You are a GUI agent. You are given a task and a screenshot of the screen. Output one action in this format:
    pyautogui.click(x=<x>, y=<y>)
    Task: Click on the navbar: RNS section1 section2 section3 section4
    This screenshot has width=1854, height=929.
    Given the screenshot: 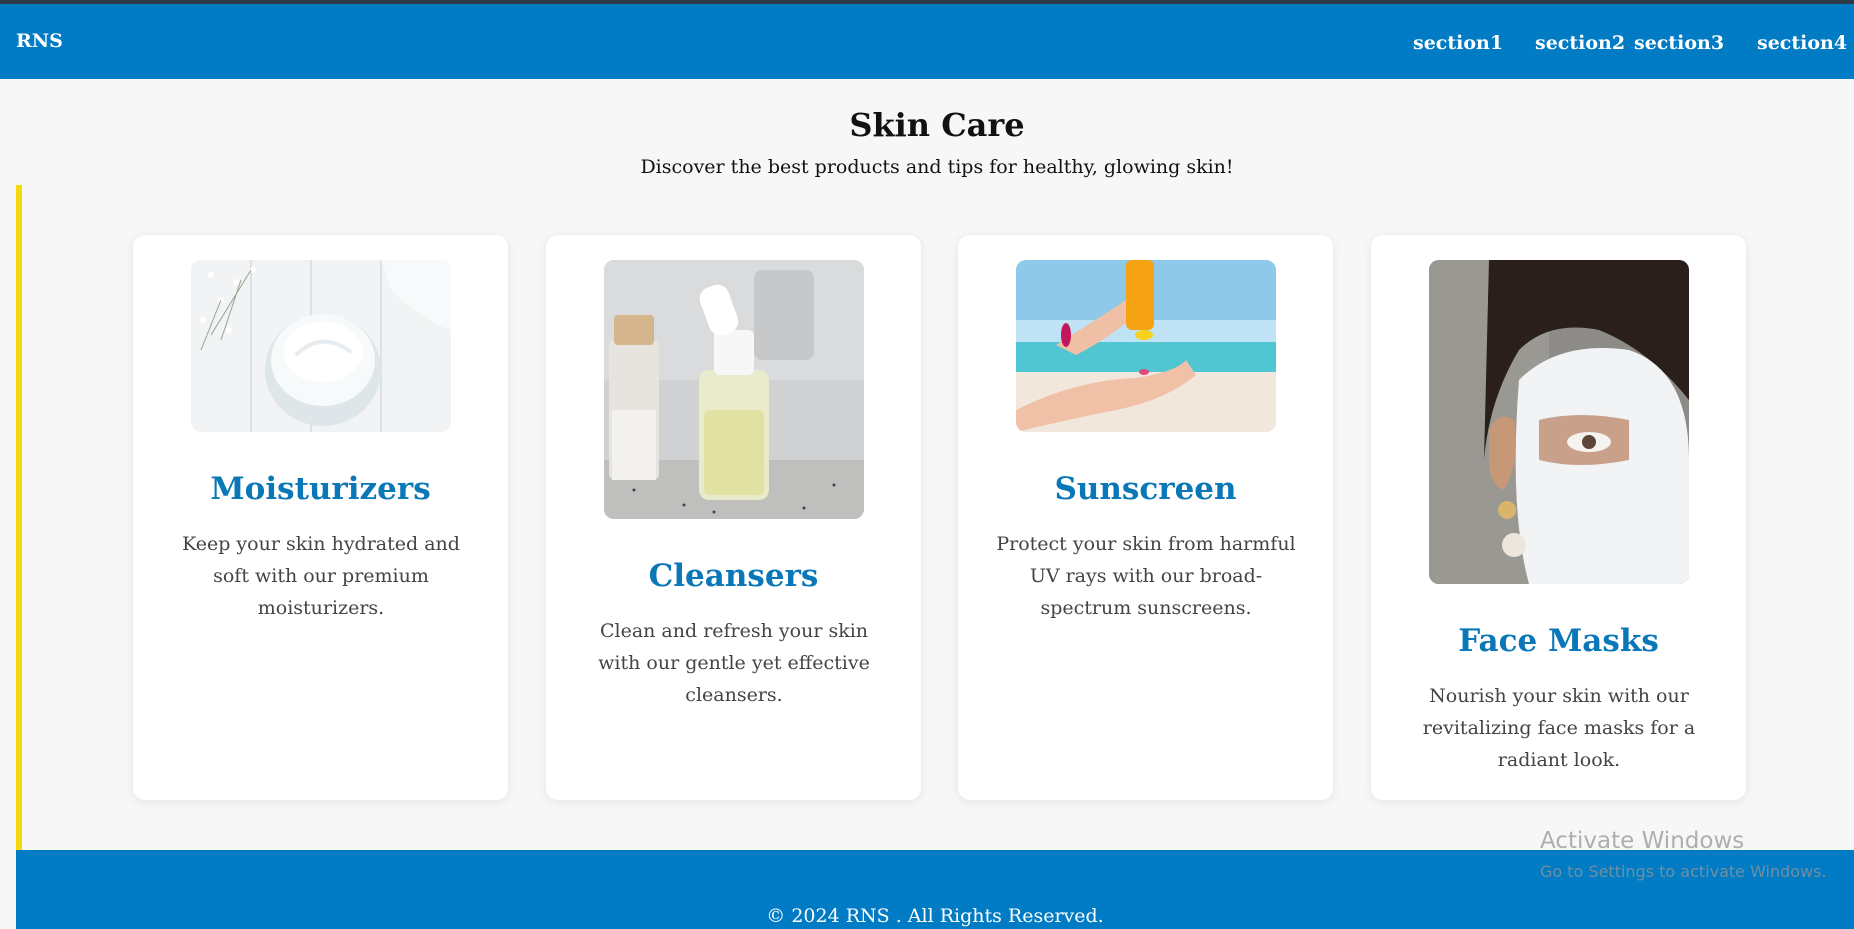 What is the action you would take?
    pyautogui.click(x=927, y=41)
    